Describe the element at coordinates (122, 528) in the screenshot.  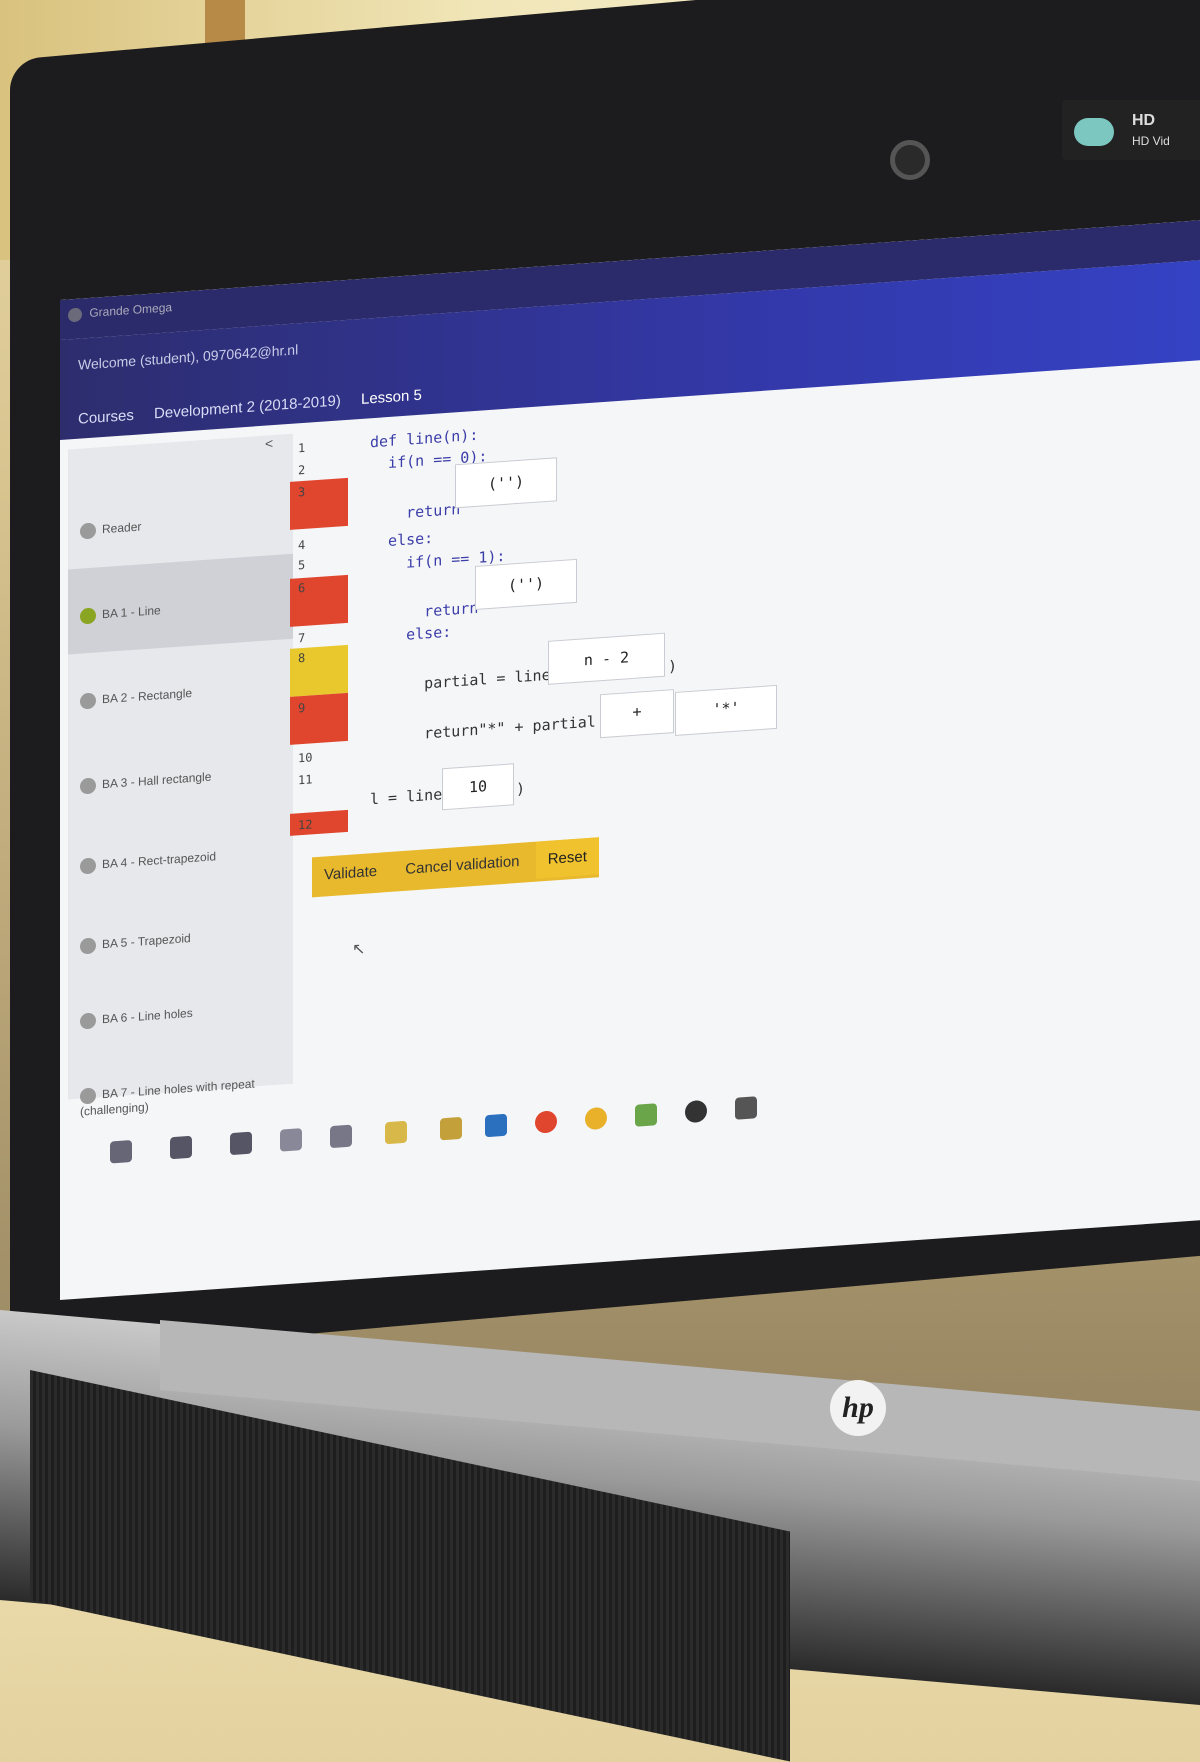
I see `sidebar-item-label: Reader` at that location.